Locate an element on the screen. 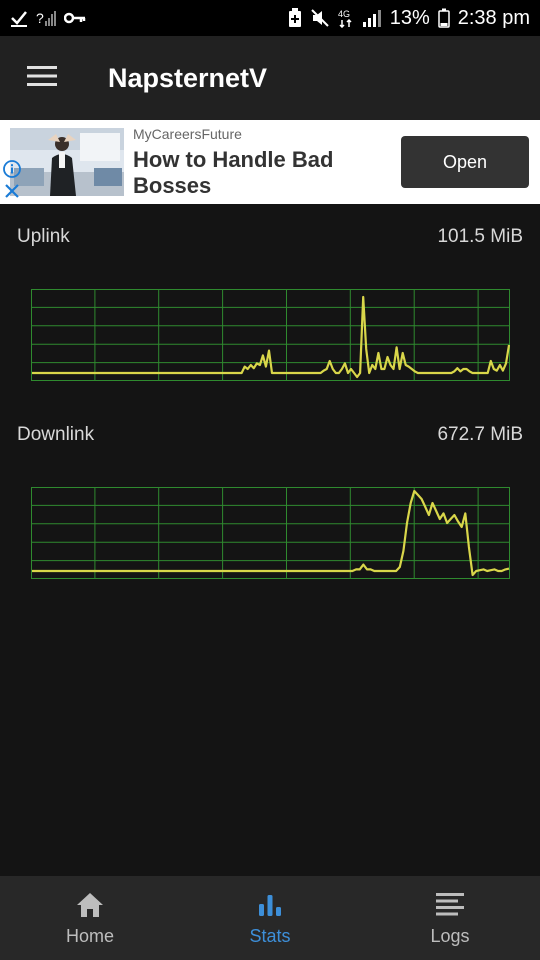 Image resolution: width=540 pixels, height=960 pixels. close-icon is located at coordinates (12, 194).